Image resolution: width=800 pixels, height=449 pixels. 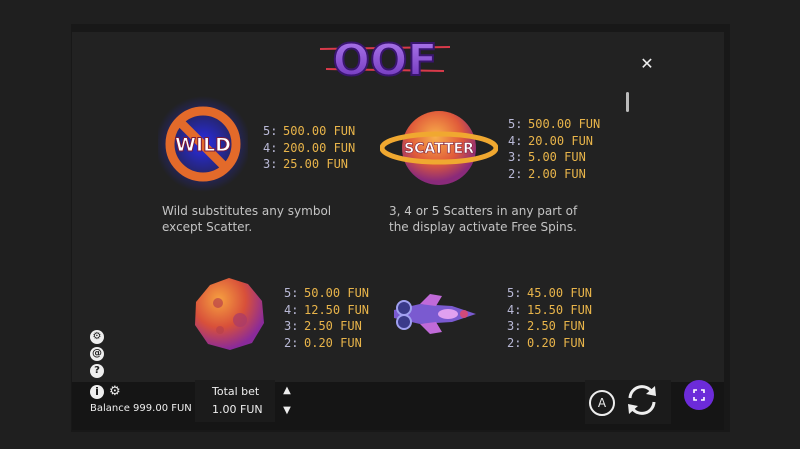 I want to click on wild-symbol-icon: WILD, so click(x=203, y=144).